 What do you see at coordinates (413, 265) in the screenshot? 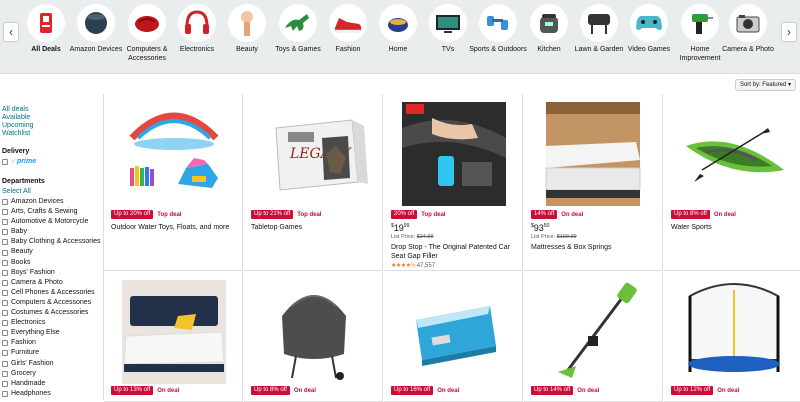
I see `rating: ★★★★½ 47,557` at bounding box center [413, 265].